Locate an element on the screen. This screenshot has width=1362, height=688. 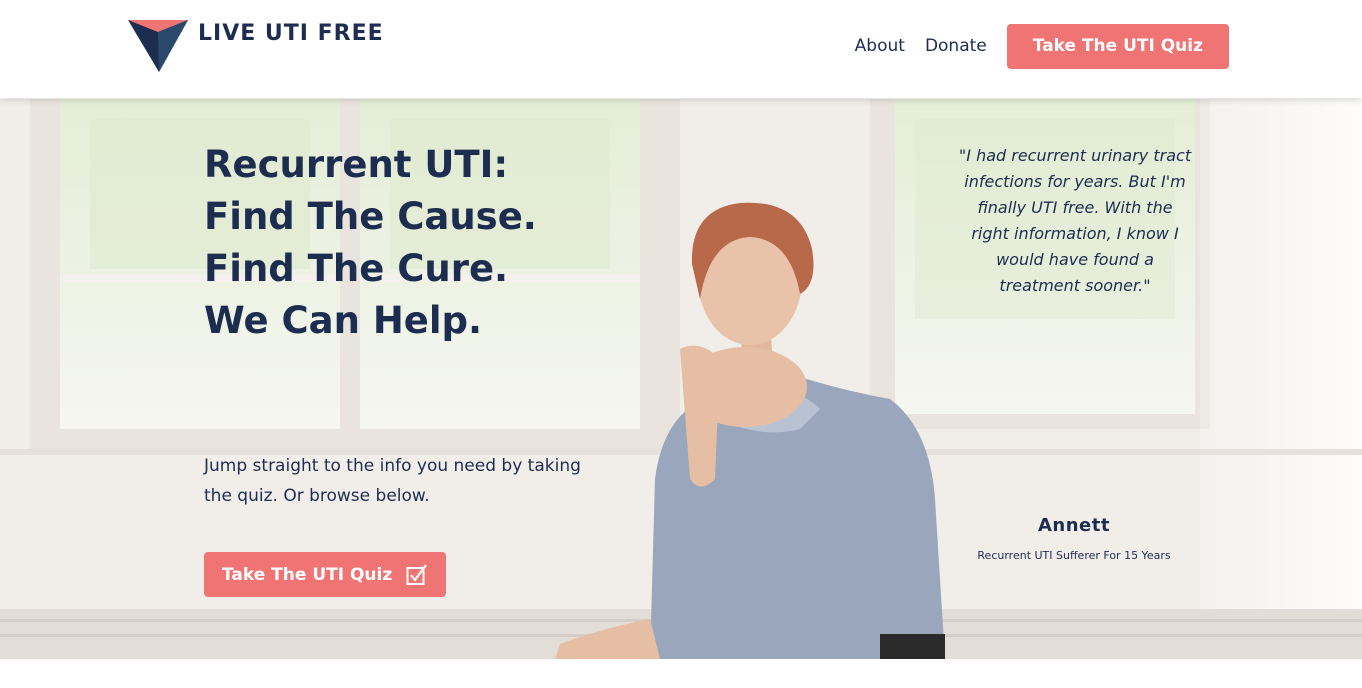
nav-donate-link: Donate is located at coordinates (956, 46).